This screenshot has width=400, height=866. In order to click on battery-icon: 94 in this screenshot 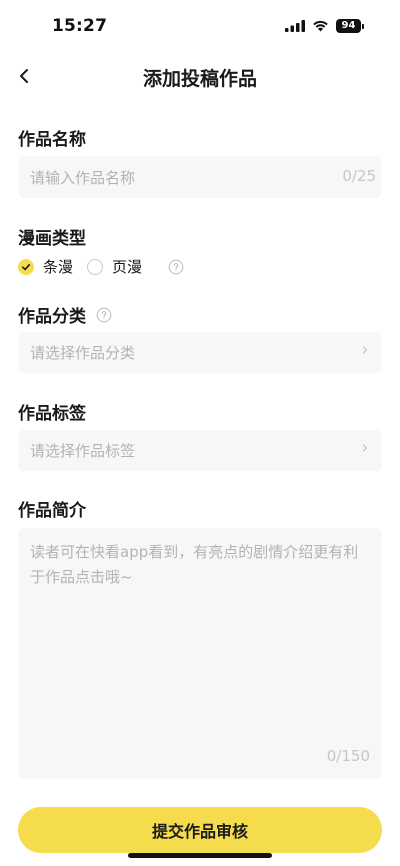, I will do `click(350, 26)`.